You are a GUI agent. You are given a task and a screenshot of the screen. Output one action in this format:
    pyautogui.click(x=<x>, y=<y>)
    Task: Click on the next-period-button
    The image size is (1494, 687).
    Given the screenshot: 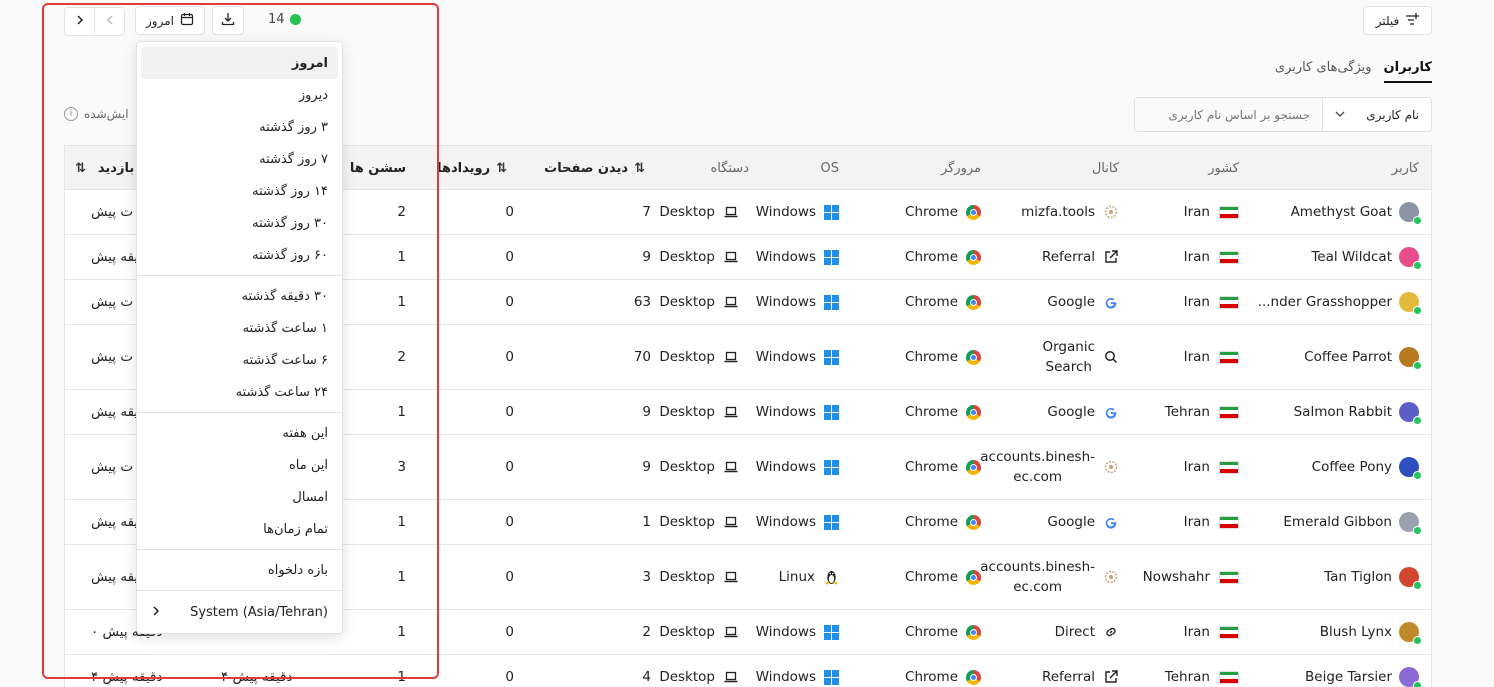 What is the action you would take?
    pyautogui.click(x=109, y=21)
    